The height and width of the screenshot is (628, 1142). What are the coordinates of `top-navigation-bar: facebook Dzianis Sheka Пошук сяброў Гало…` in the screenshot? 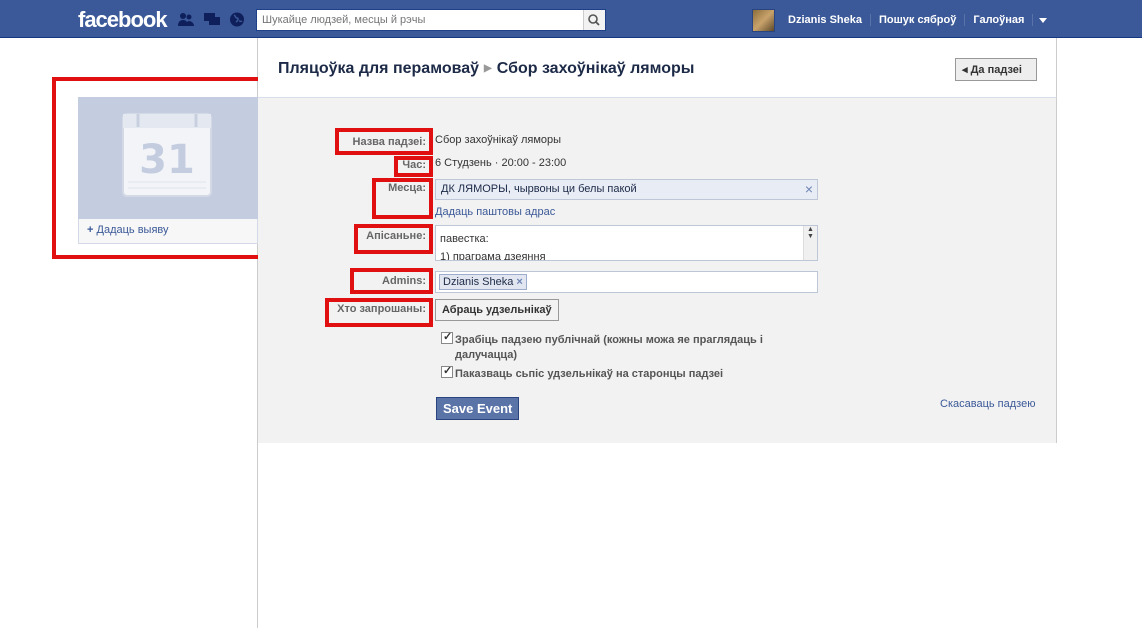 It's located at (571, 19).